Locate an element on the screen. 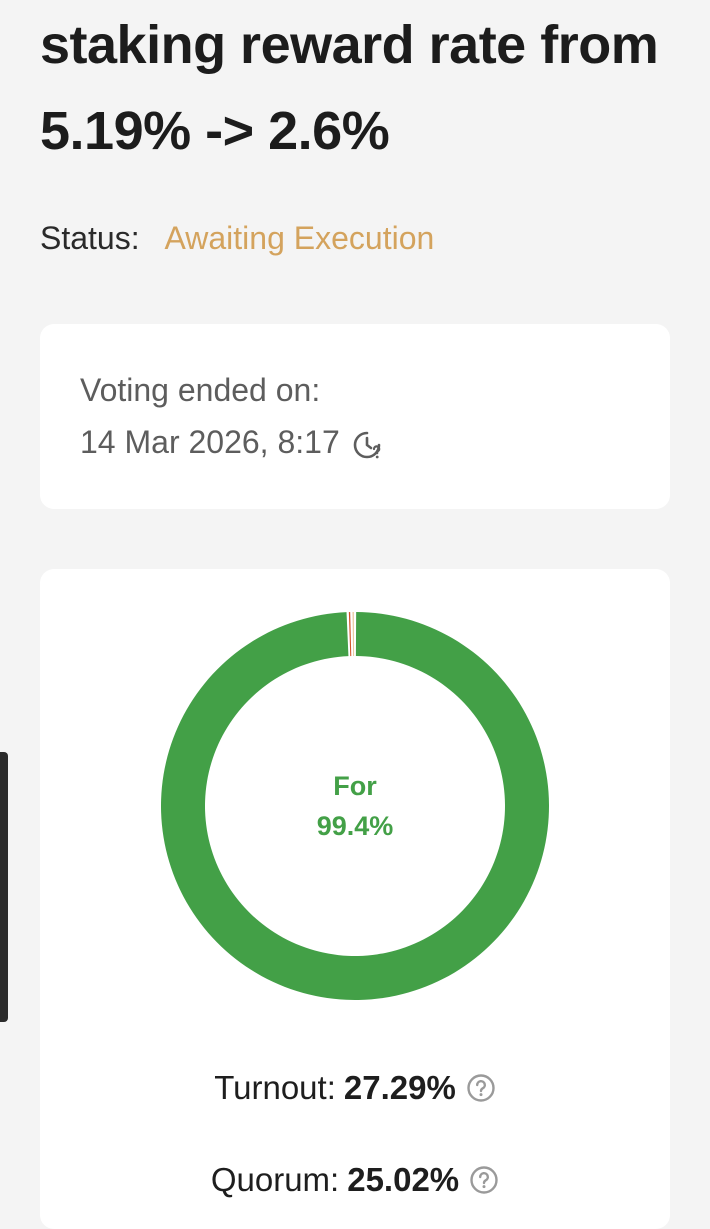  quorum-row: Quorum: 25.02% is located at coordinates (355, 1180).